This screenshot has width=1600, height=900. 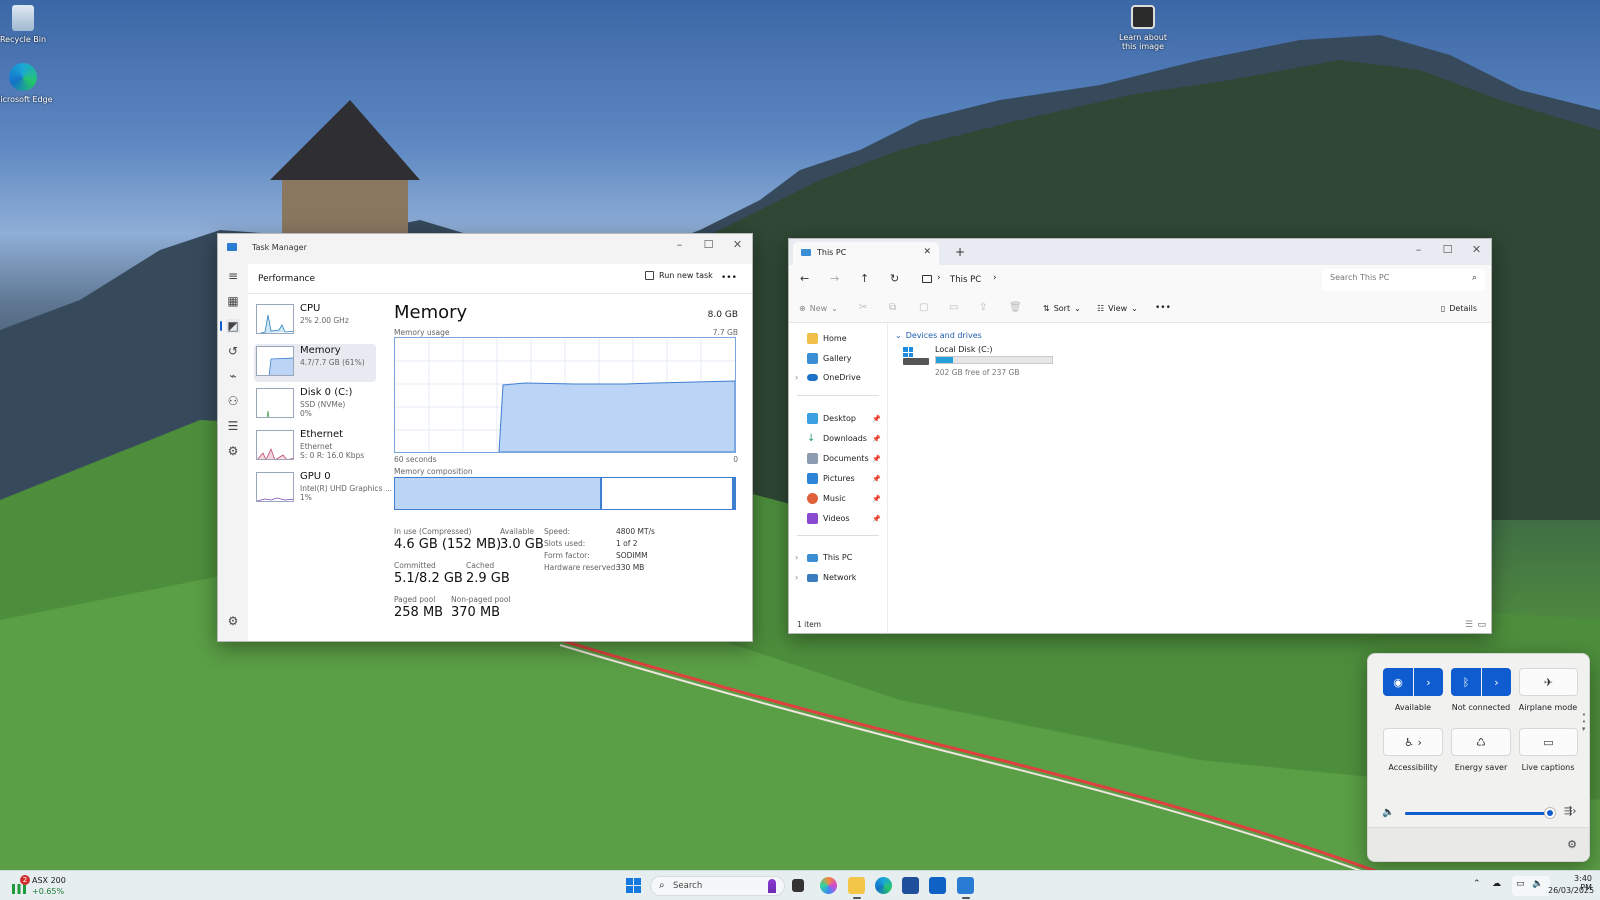 I want to click on network-volume-group: ▭ 🔈, so click(x=1531, y=886).